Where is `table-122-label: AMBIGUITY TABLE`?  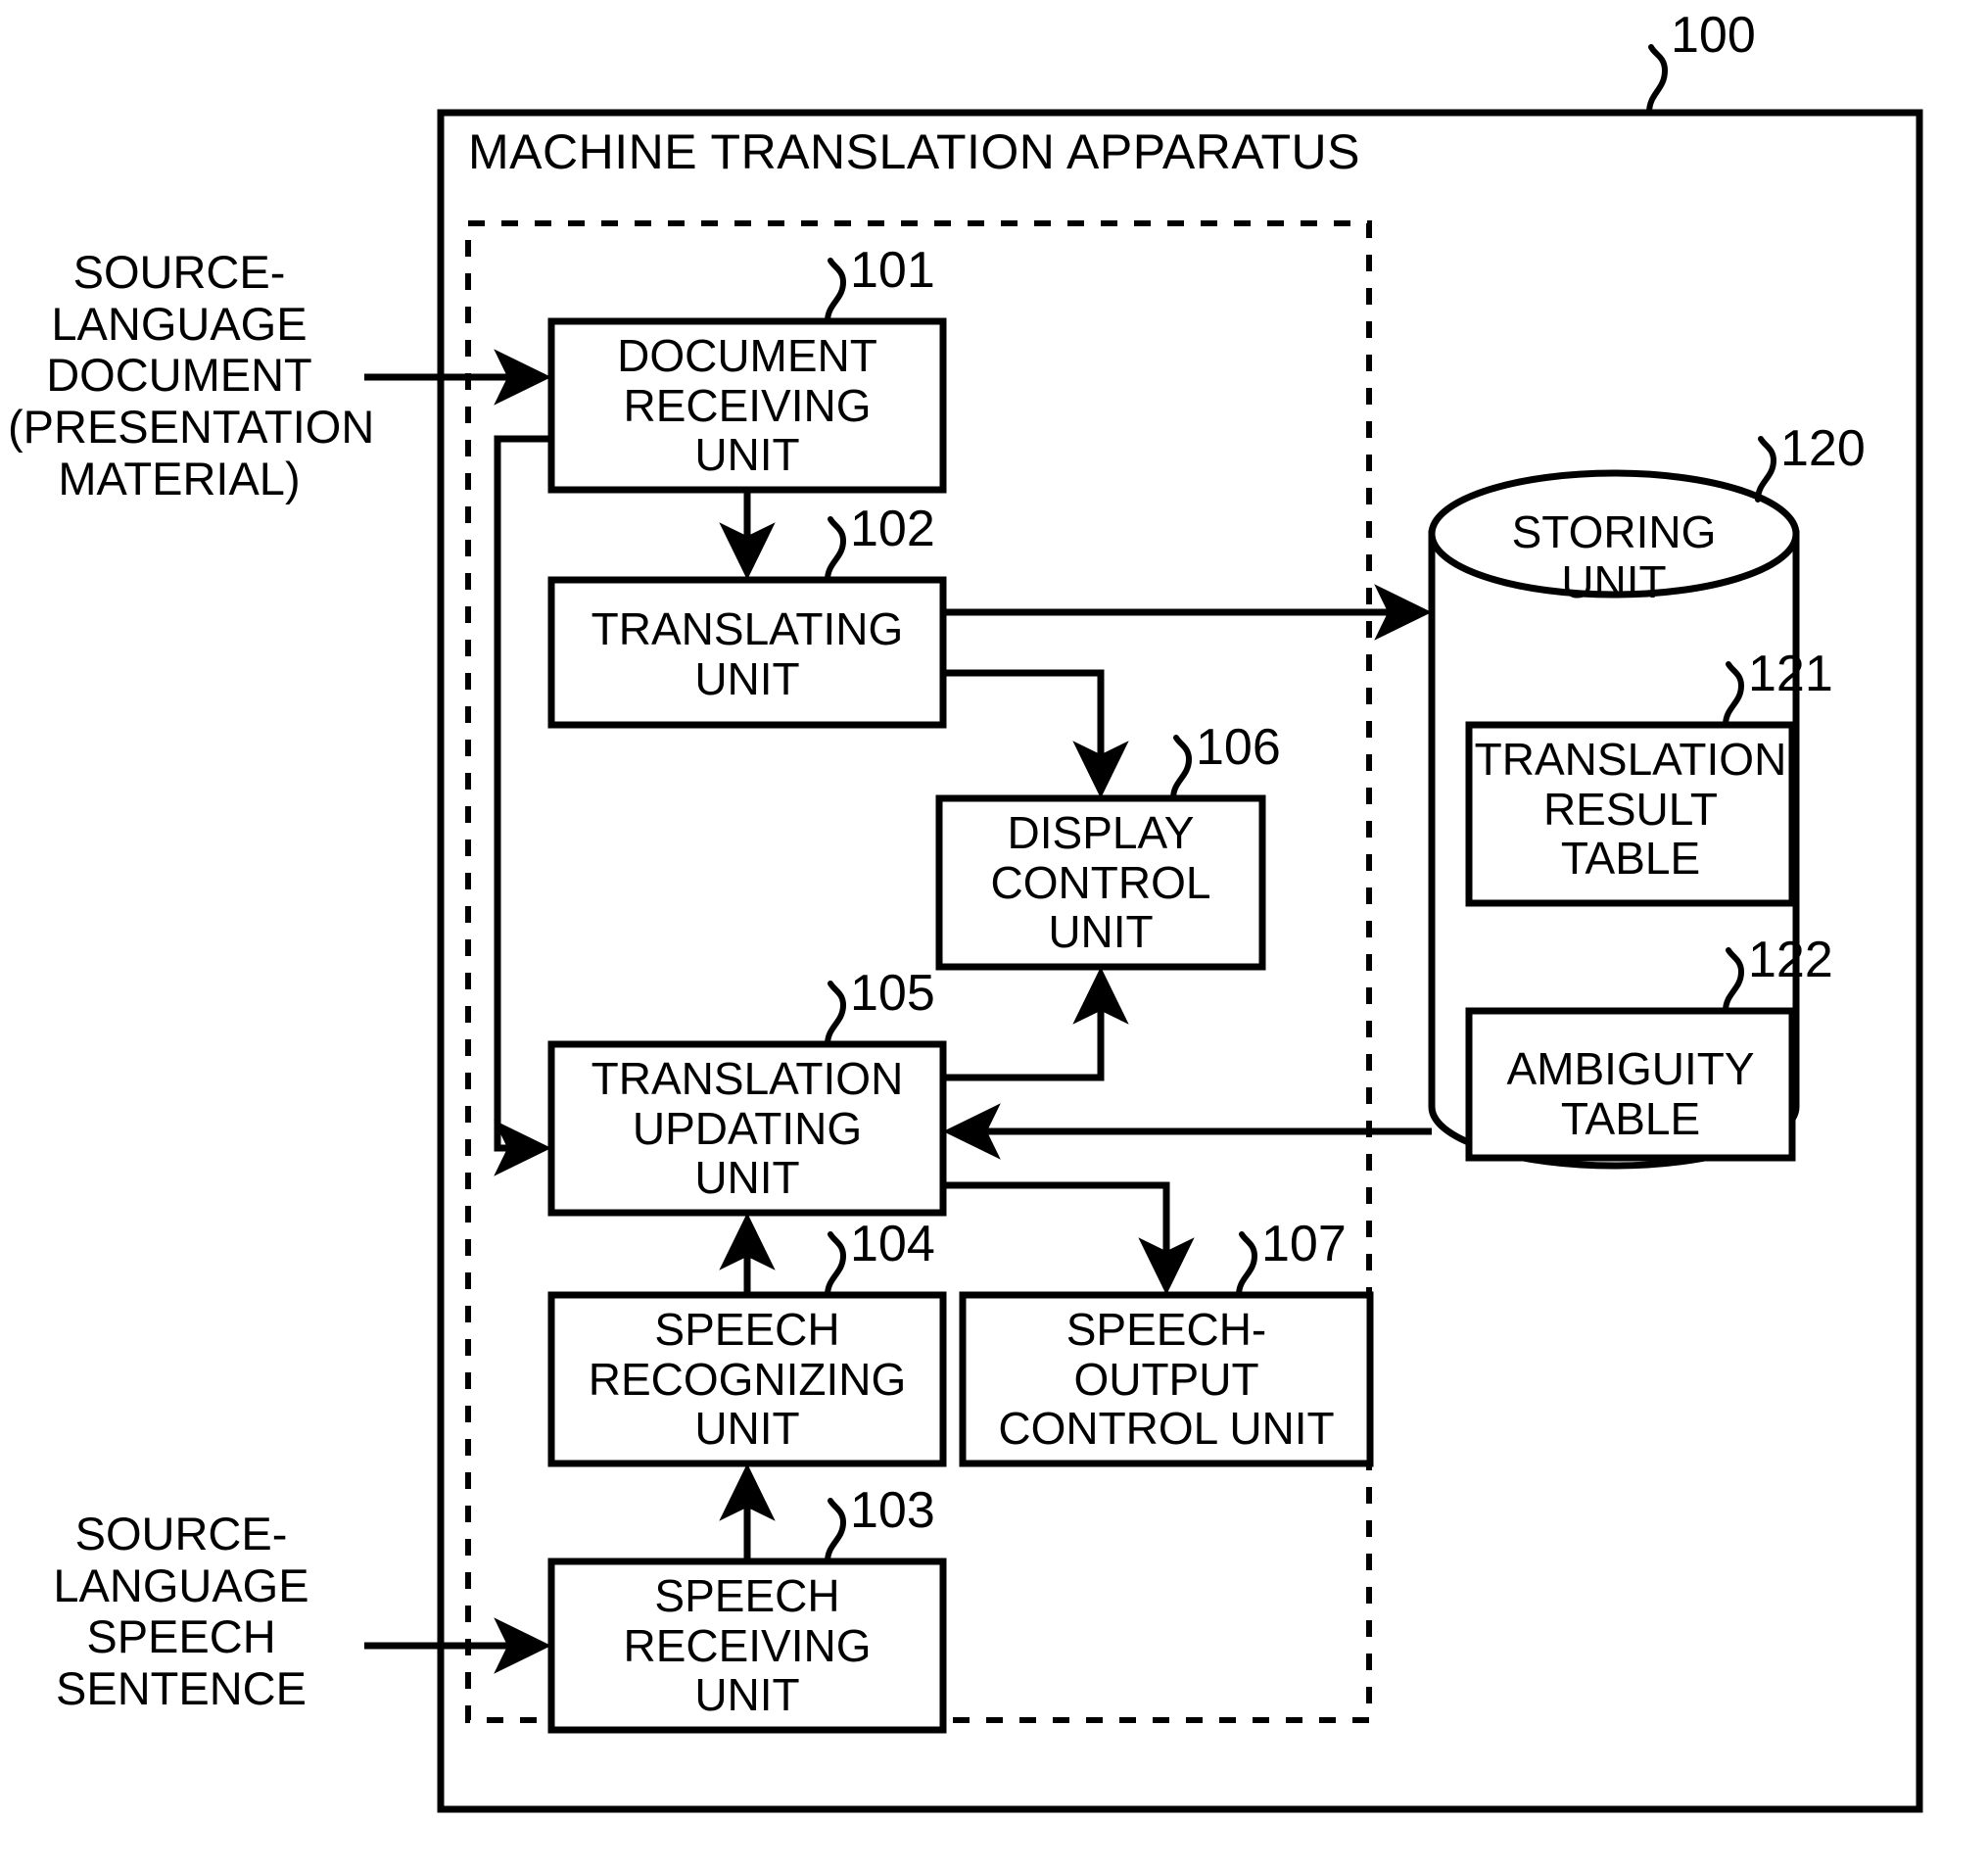 table-122-label: AMBIGUITY TABLE is located at coordinates (1630, 1093).